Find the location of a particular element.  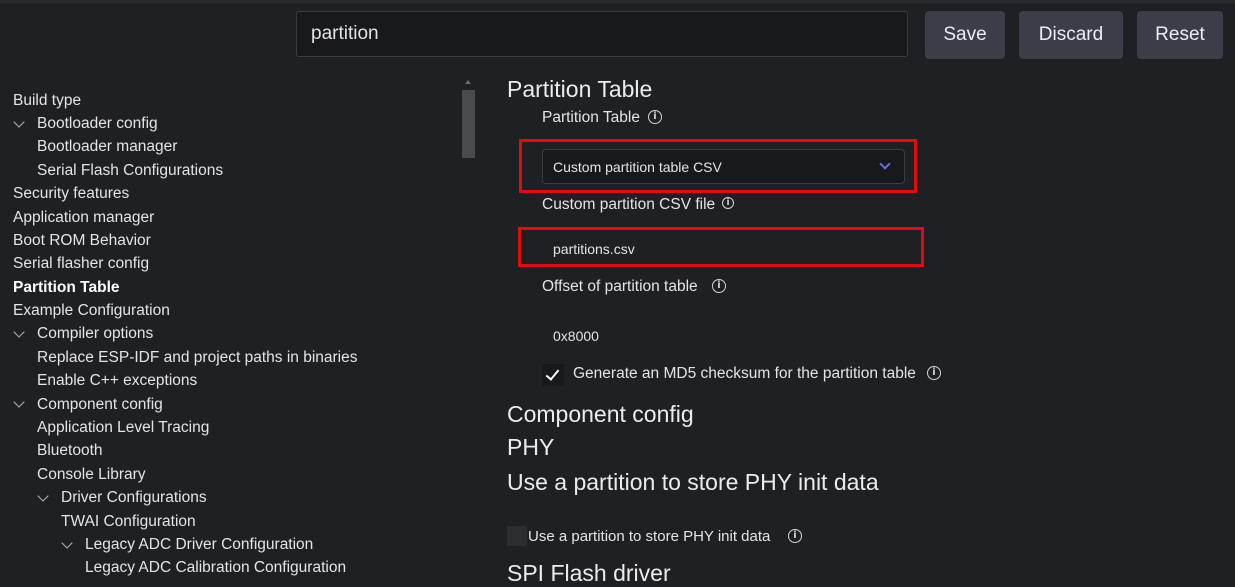

sidebar-item-build-type: Build type is located at coordinates (47, 100).